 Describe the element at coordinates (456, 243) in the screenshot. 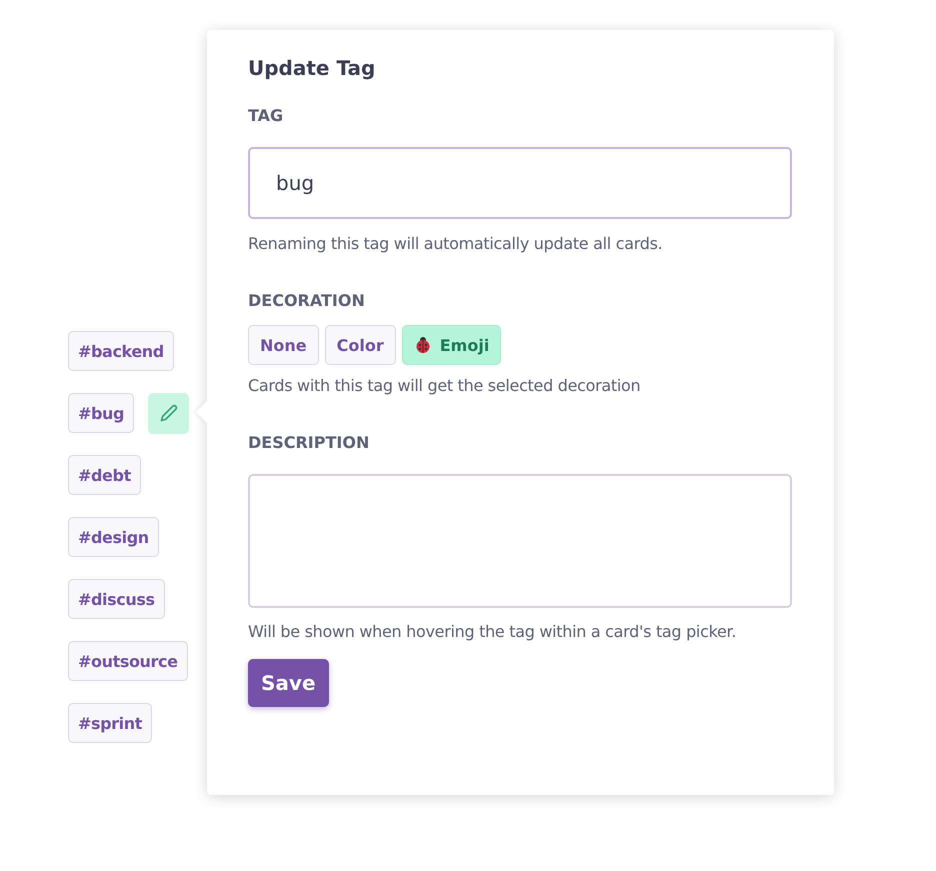

I see `field-hint: Renaming this tag will automatically update all cards.` at that location.